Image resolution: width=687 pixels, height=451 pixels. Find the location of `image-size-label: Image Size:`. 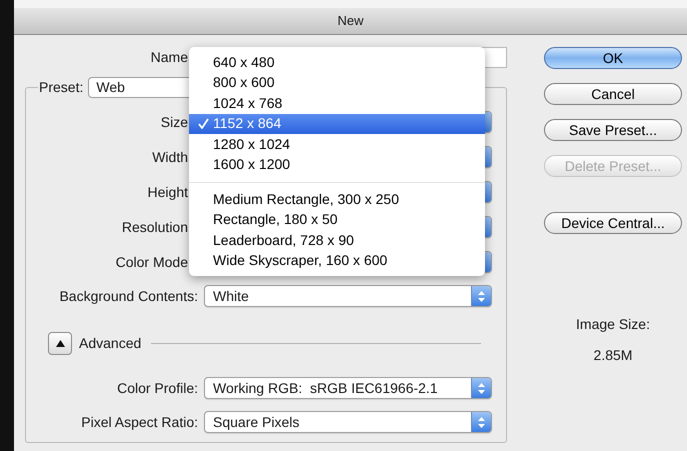

image-size-label: Image Size: is located at coordinates (613, 324).